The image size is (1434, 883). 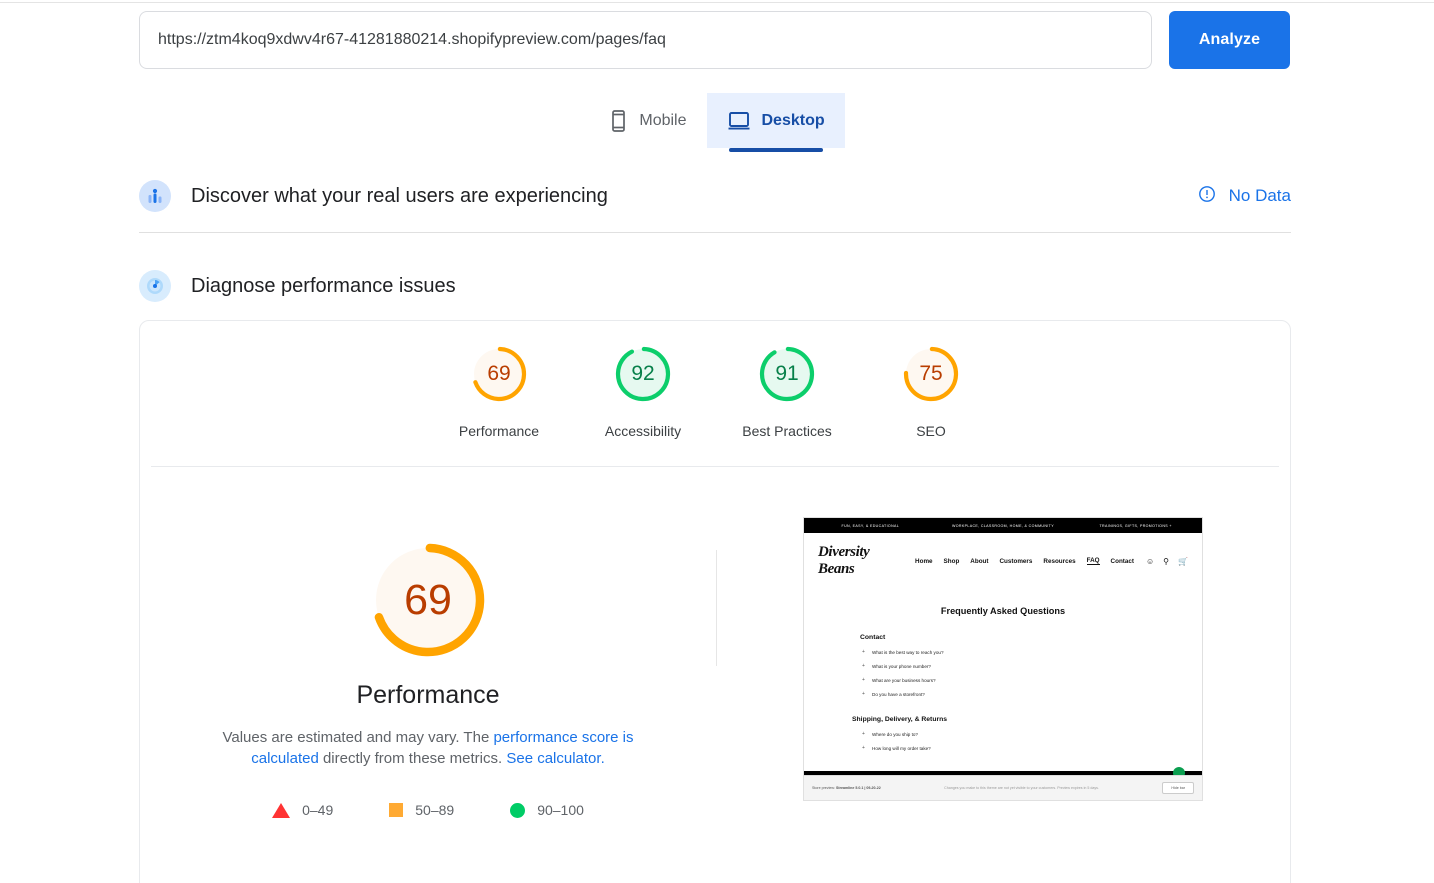 I want to click on hide-bar-button: Hide bar, so click(x=1178, y=788).